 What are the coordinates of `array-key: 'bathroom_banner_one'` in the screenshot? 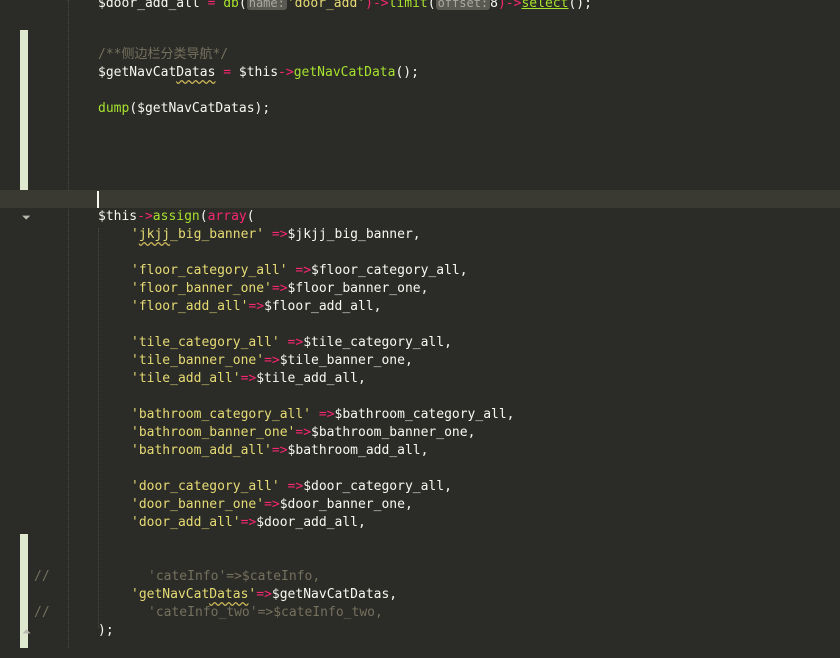 It's located at (213, 432).